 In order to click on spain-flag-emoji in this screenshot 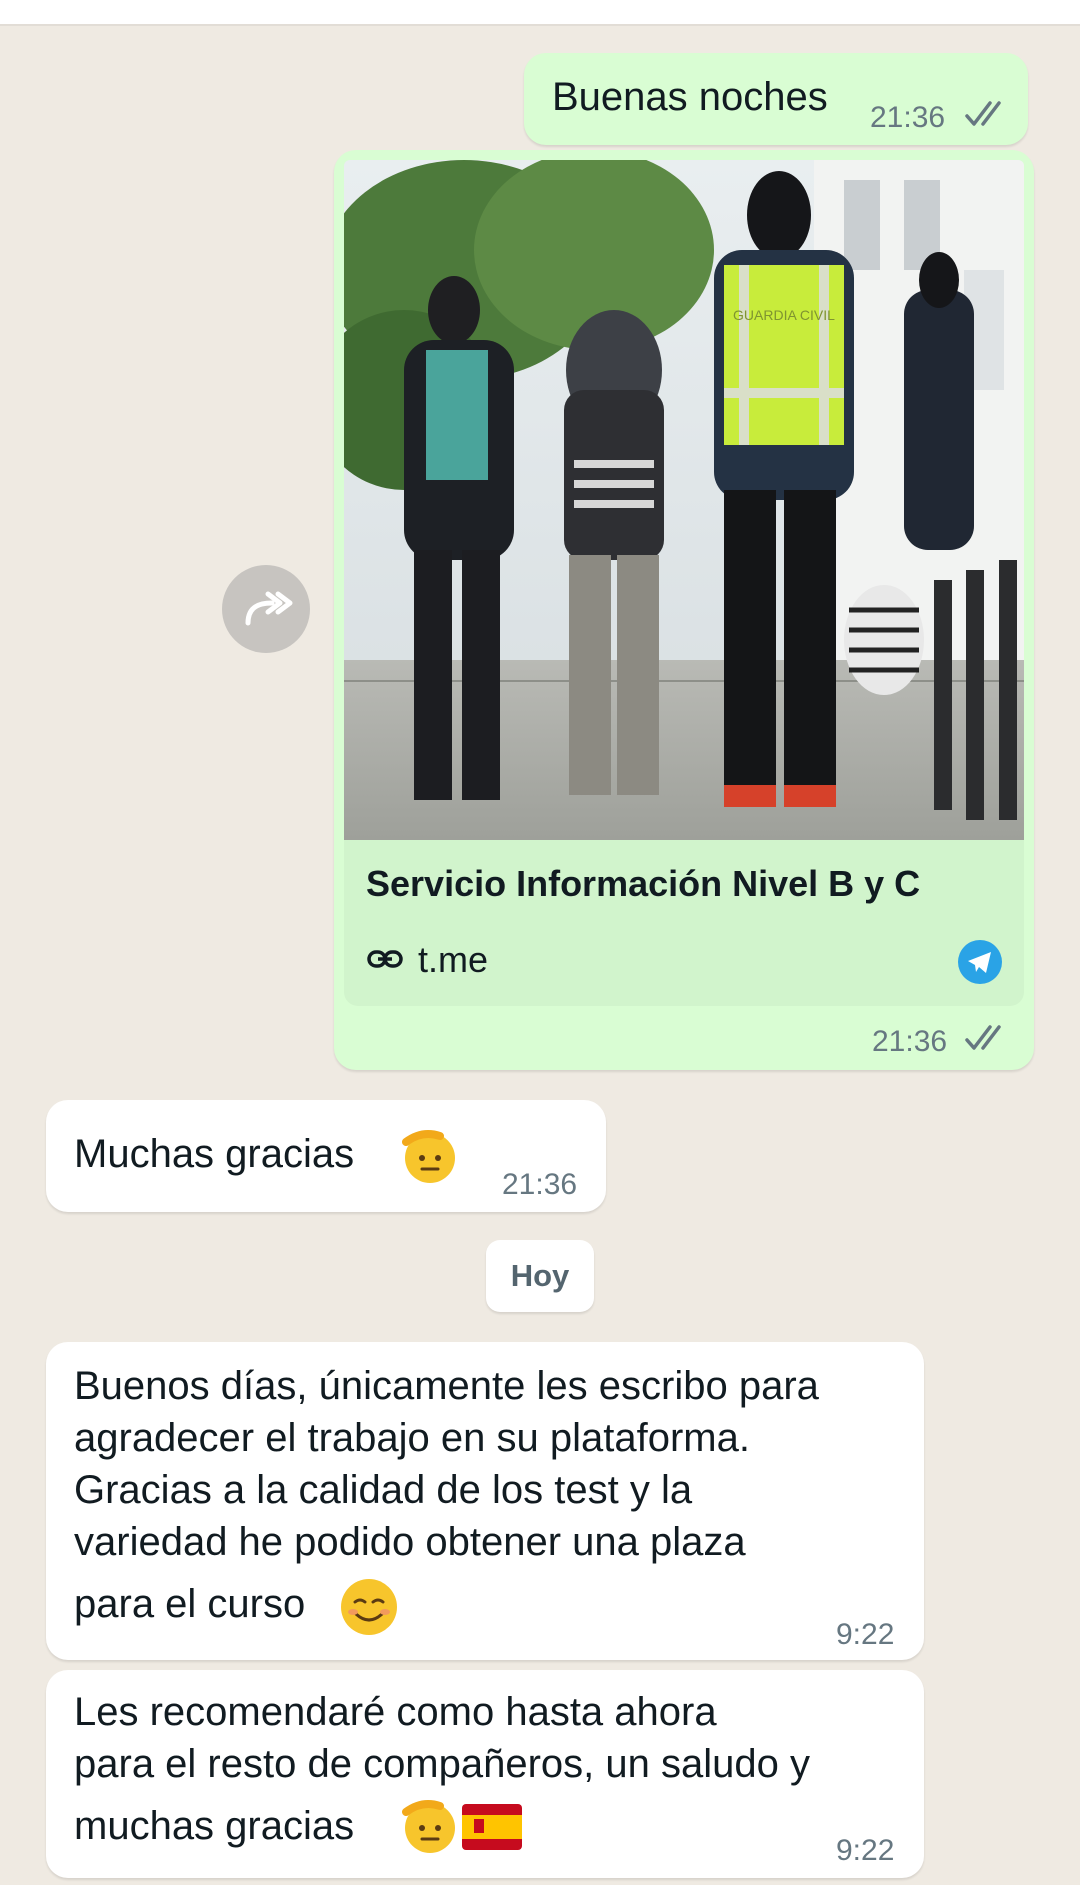, I will do `click(492, 1827)`.